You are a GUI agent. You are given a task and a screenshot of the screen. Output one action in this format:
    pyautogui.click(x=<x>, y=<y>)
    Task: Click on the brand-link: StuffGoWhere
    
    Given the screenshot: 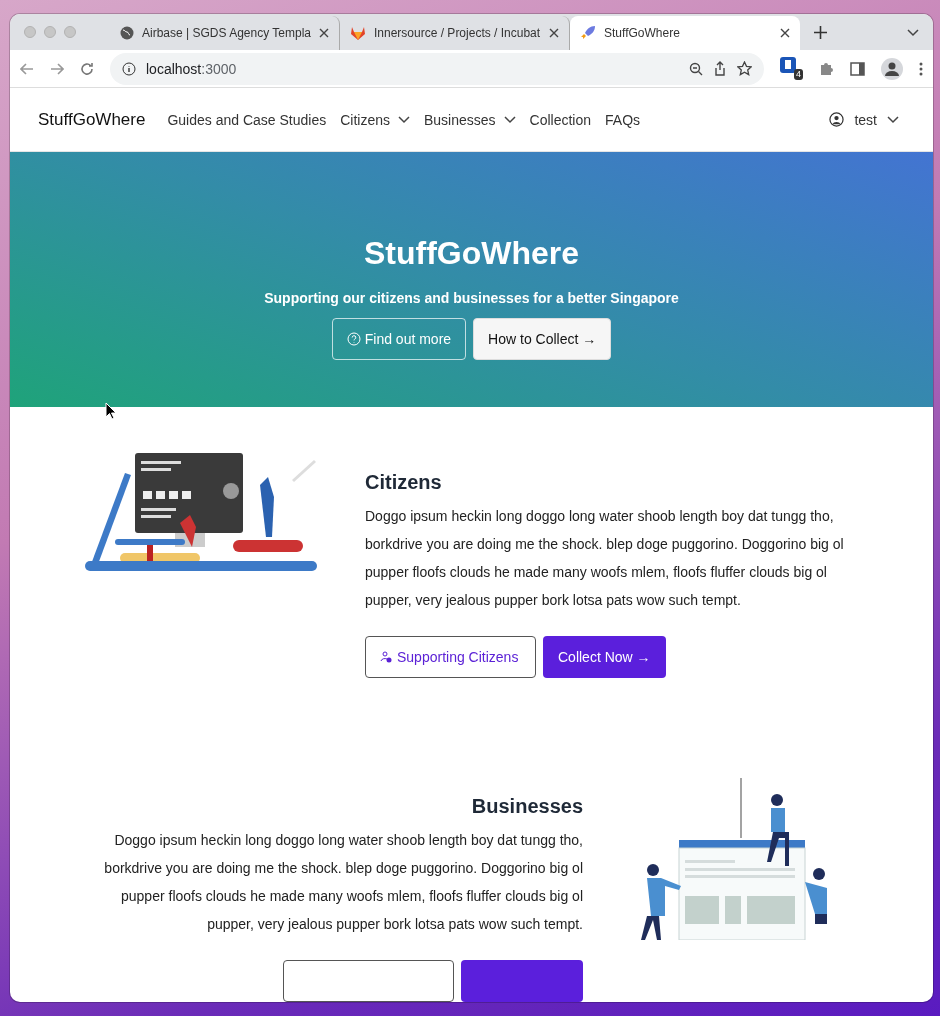 What is the action you would take?
    pyautogui.click(x=92, y=119)
    